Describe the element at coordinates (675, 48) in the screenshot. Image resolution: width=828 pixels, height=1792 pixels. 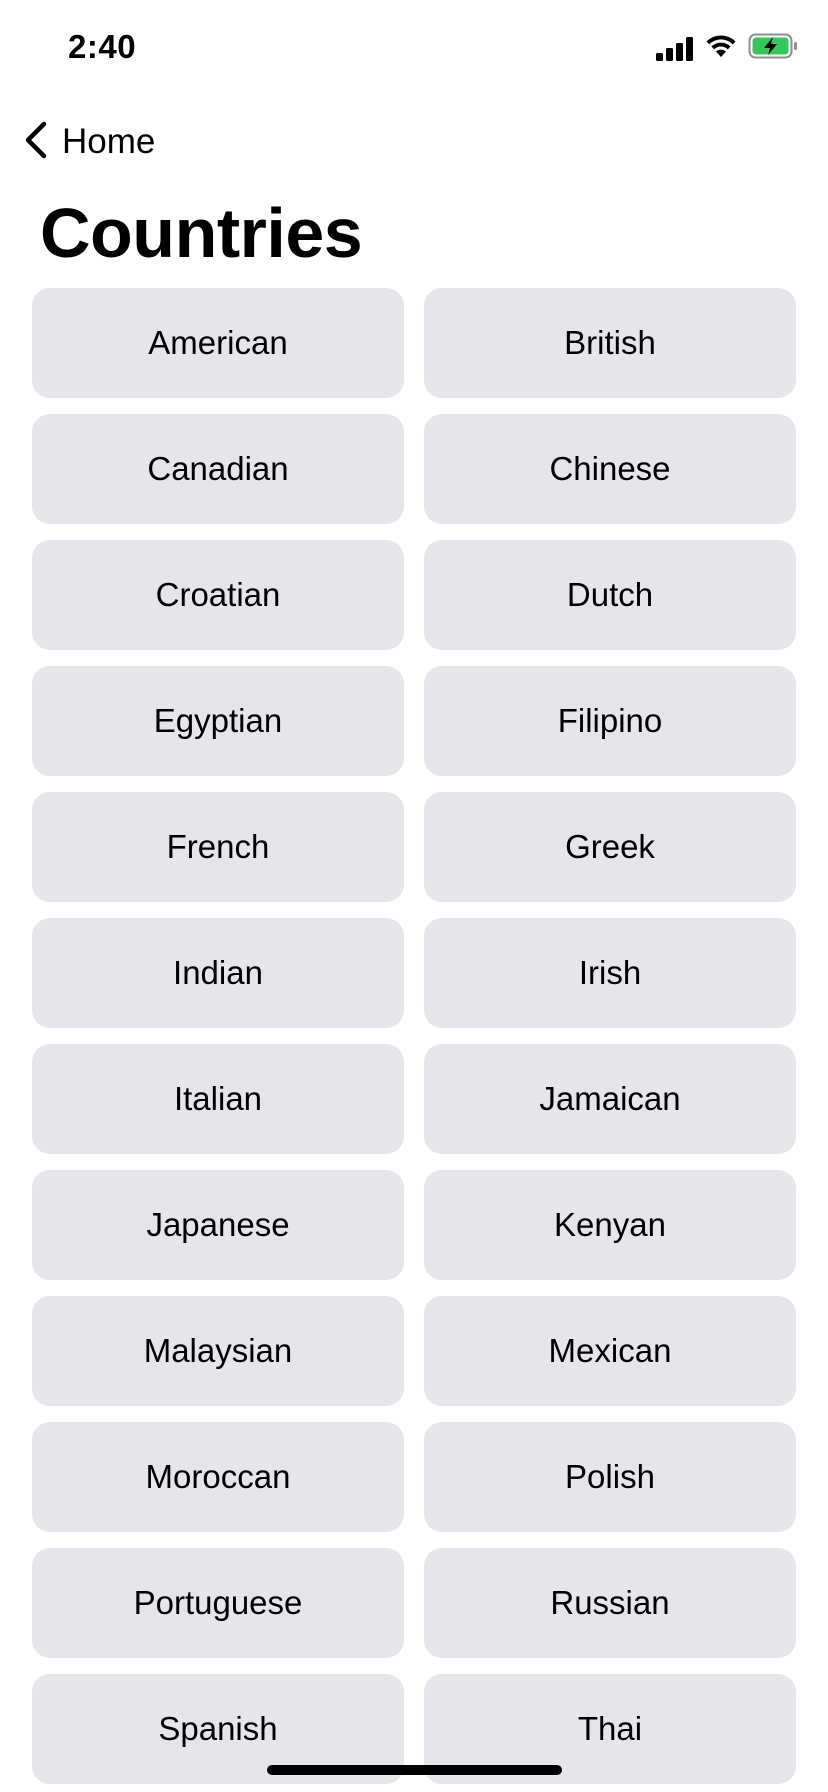
I see `cellular-signal-icon` at that location.